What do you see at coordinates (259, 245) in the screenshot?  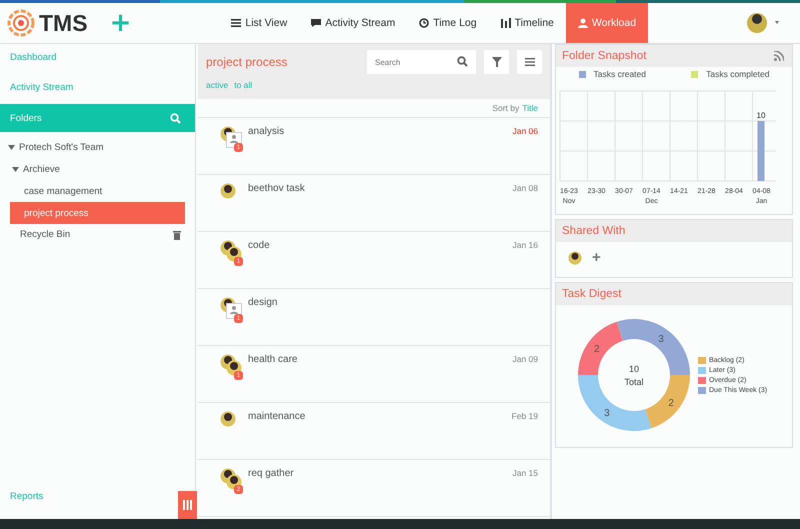 I see `task-title: code` at bounding box center [259, 245].